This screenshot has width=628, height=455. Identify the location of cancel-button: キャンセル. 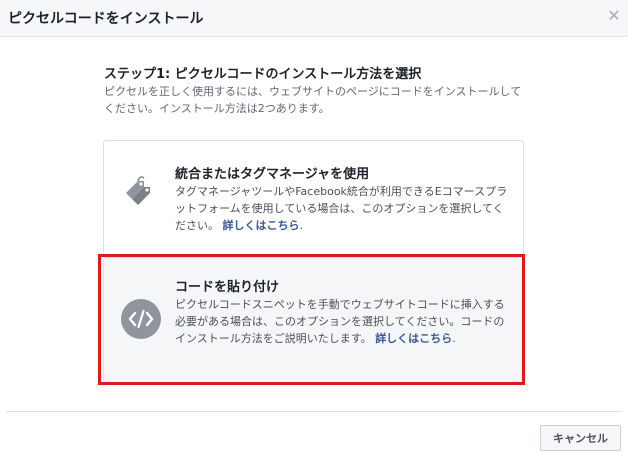
(580, 438).